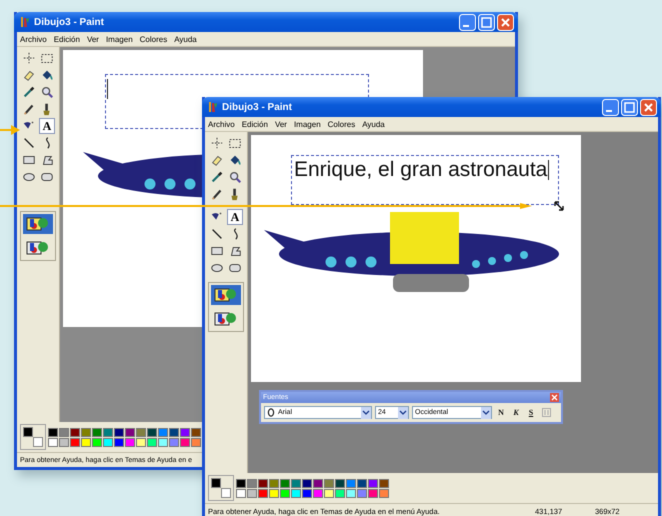  I want to click on rounded-rectangle-icon, so click(235, 268).